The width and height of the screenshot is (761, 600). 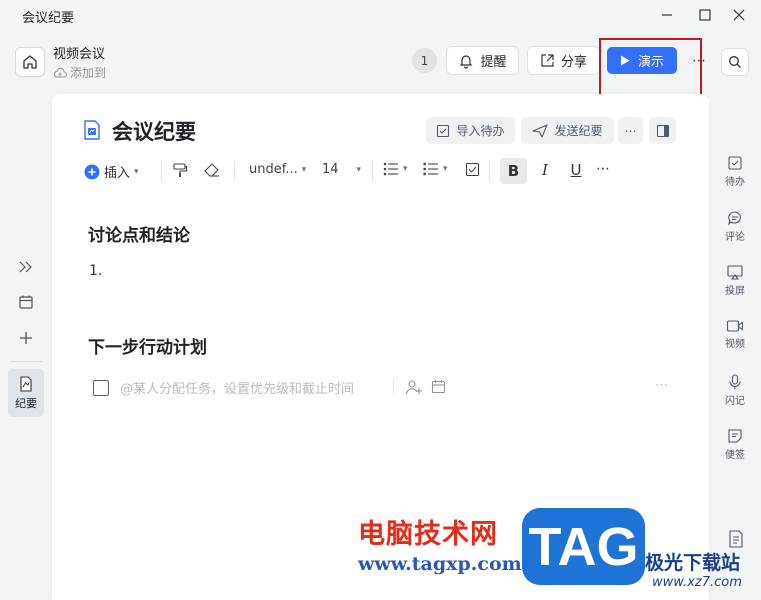 What do you see at coordinates (735, 455) in the screenshot?
I see `sticky-note-label: 便签` at bounding box center [735, 455].